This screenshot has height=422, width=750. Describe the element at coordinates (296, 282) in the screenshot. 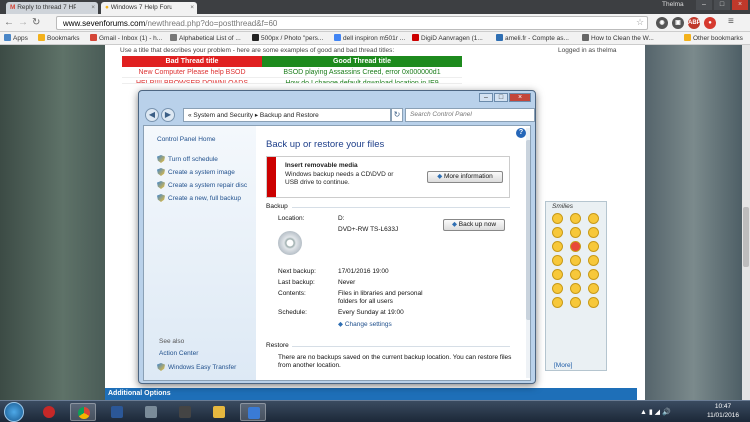

I see `last-backup-label: Last backup:` at that location.